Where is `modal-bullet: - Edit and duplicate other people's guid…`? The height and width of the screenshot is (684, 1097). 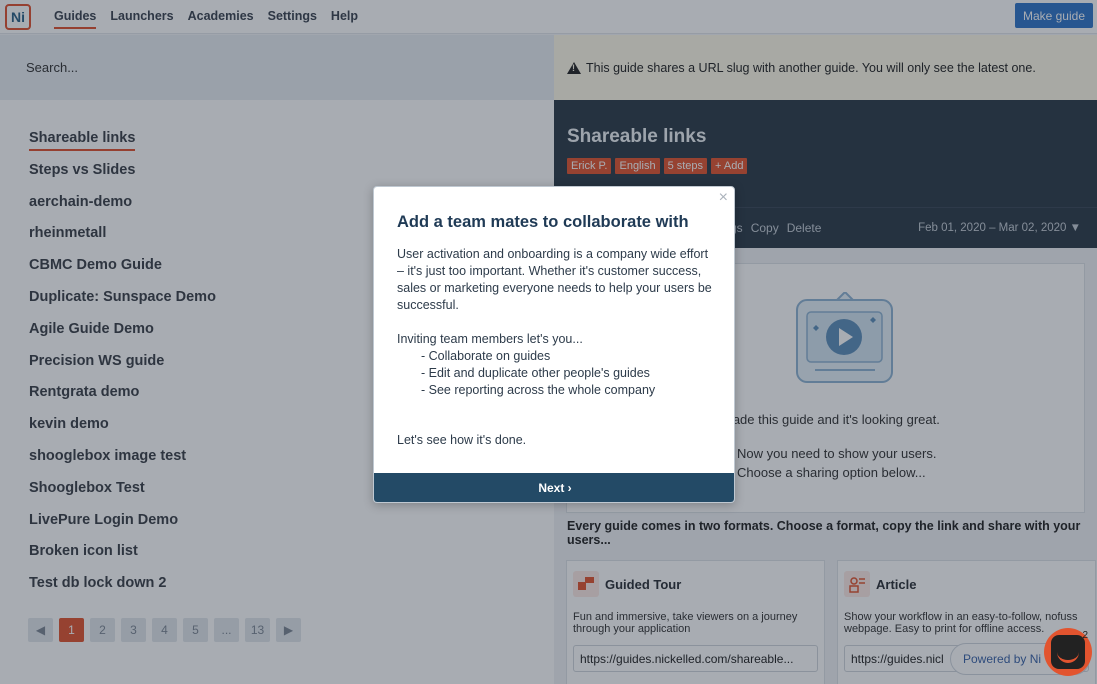
modal-bullet: - Edit and duplicate other people's guid… is located at coordinates (535, 373).